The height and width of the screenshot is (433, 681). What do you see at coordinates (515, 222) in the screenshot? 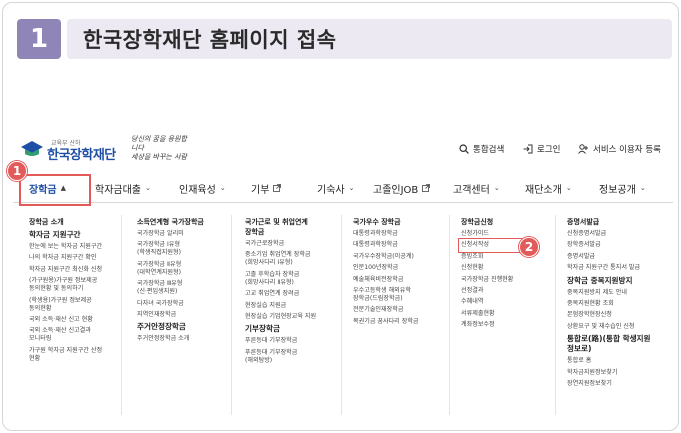
I see `menu-heading: 장학금신청` at bounding box center [515, 222].